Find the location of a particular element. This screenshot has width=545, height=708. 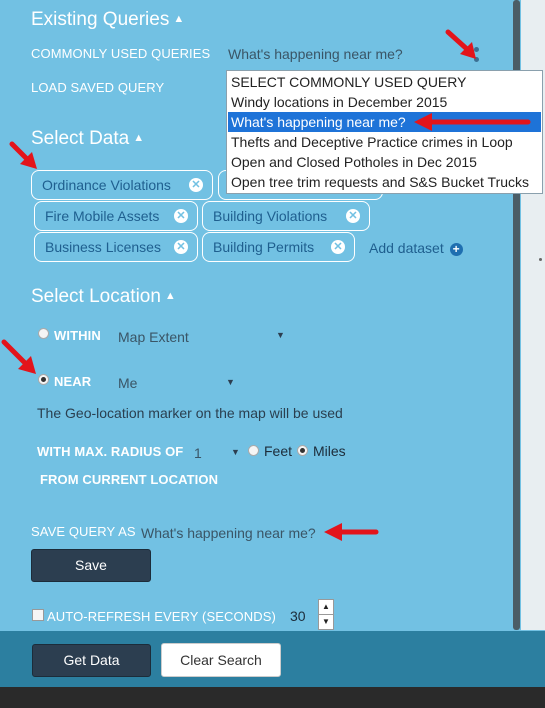

miles-radio is located at coordinates (302, 450).